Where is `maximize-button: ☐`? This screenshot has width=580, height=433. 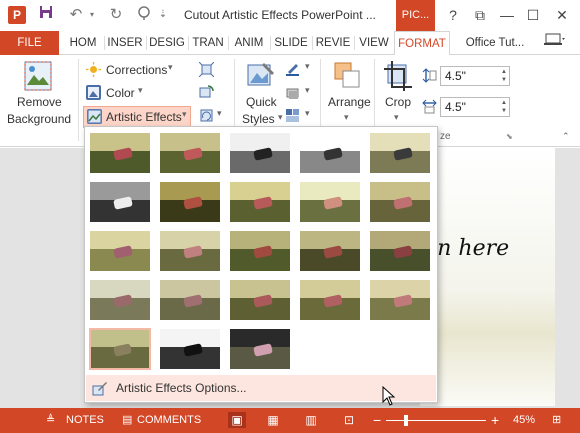
maximize-button: ☐ is located at coordinates (533, 15).